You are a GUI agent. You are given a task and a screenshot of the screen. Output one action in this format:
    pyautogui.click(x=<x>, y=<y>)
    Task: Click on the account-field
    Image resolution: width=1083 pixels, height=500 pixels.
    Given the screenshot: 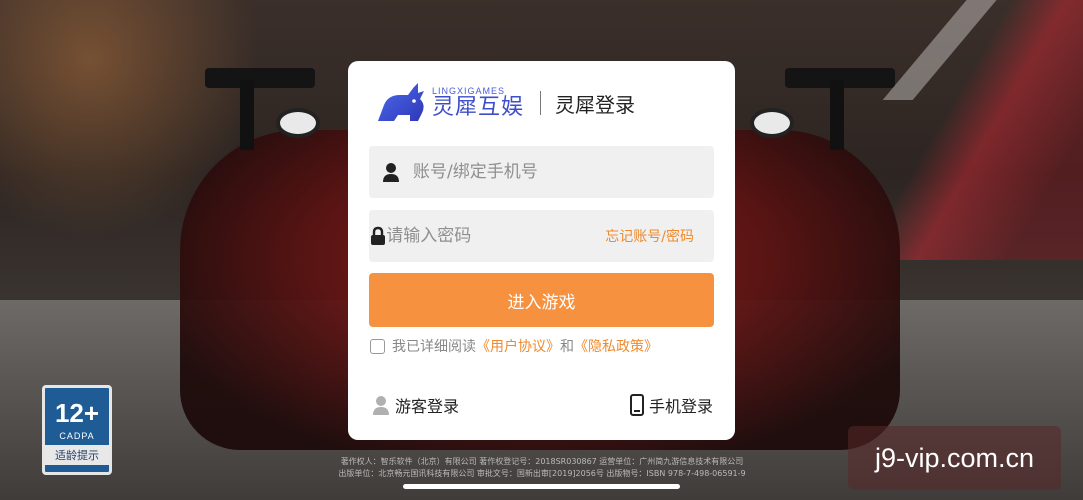 What is the action you would take?
    pyautogui.click(x=541, y=172)
    